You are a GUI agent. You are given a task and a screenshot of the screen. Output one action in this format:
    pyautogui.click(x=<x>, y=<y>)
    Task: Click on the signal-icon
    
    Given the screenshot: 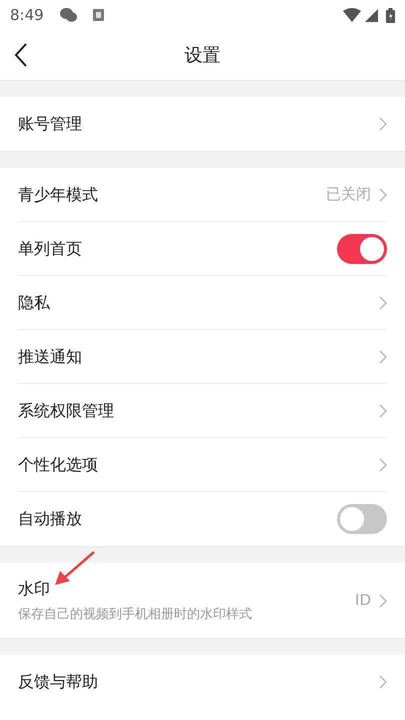 What is the action you would take?
    pyautogui.click(x=371, y=15)
    